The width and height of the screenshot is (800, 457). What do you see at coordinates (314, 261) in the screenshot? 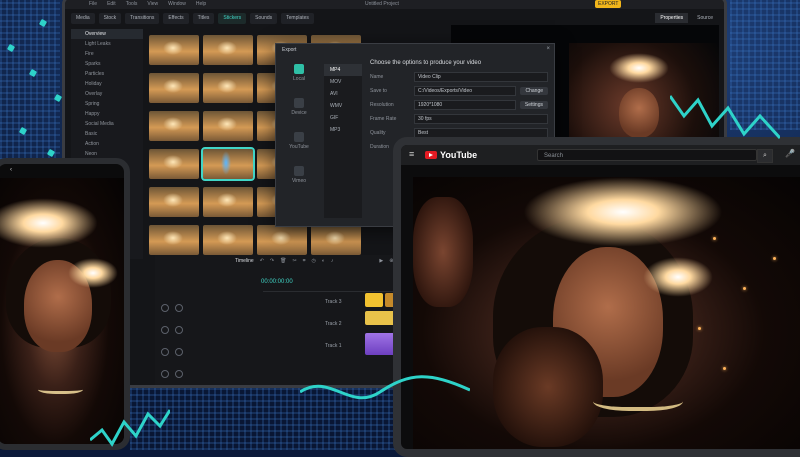
I see `speed-icon: ◷` at bounding box center [314, 261].